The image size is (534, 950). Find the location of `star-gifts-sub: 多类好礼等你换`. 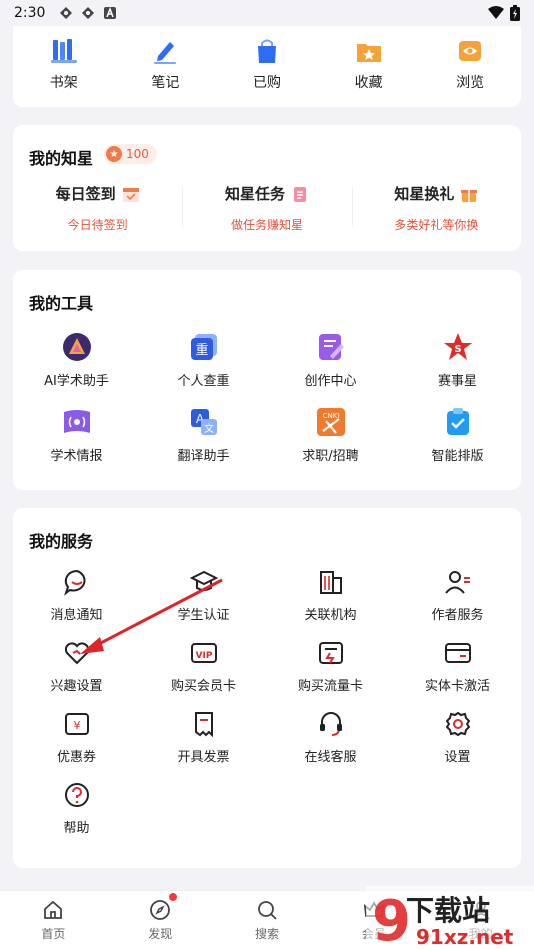

star-gifts-sub: 多类好礼等你换 is located at coordinates (436, 225).